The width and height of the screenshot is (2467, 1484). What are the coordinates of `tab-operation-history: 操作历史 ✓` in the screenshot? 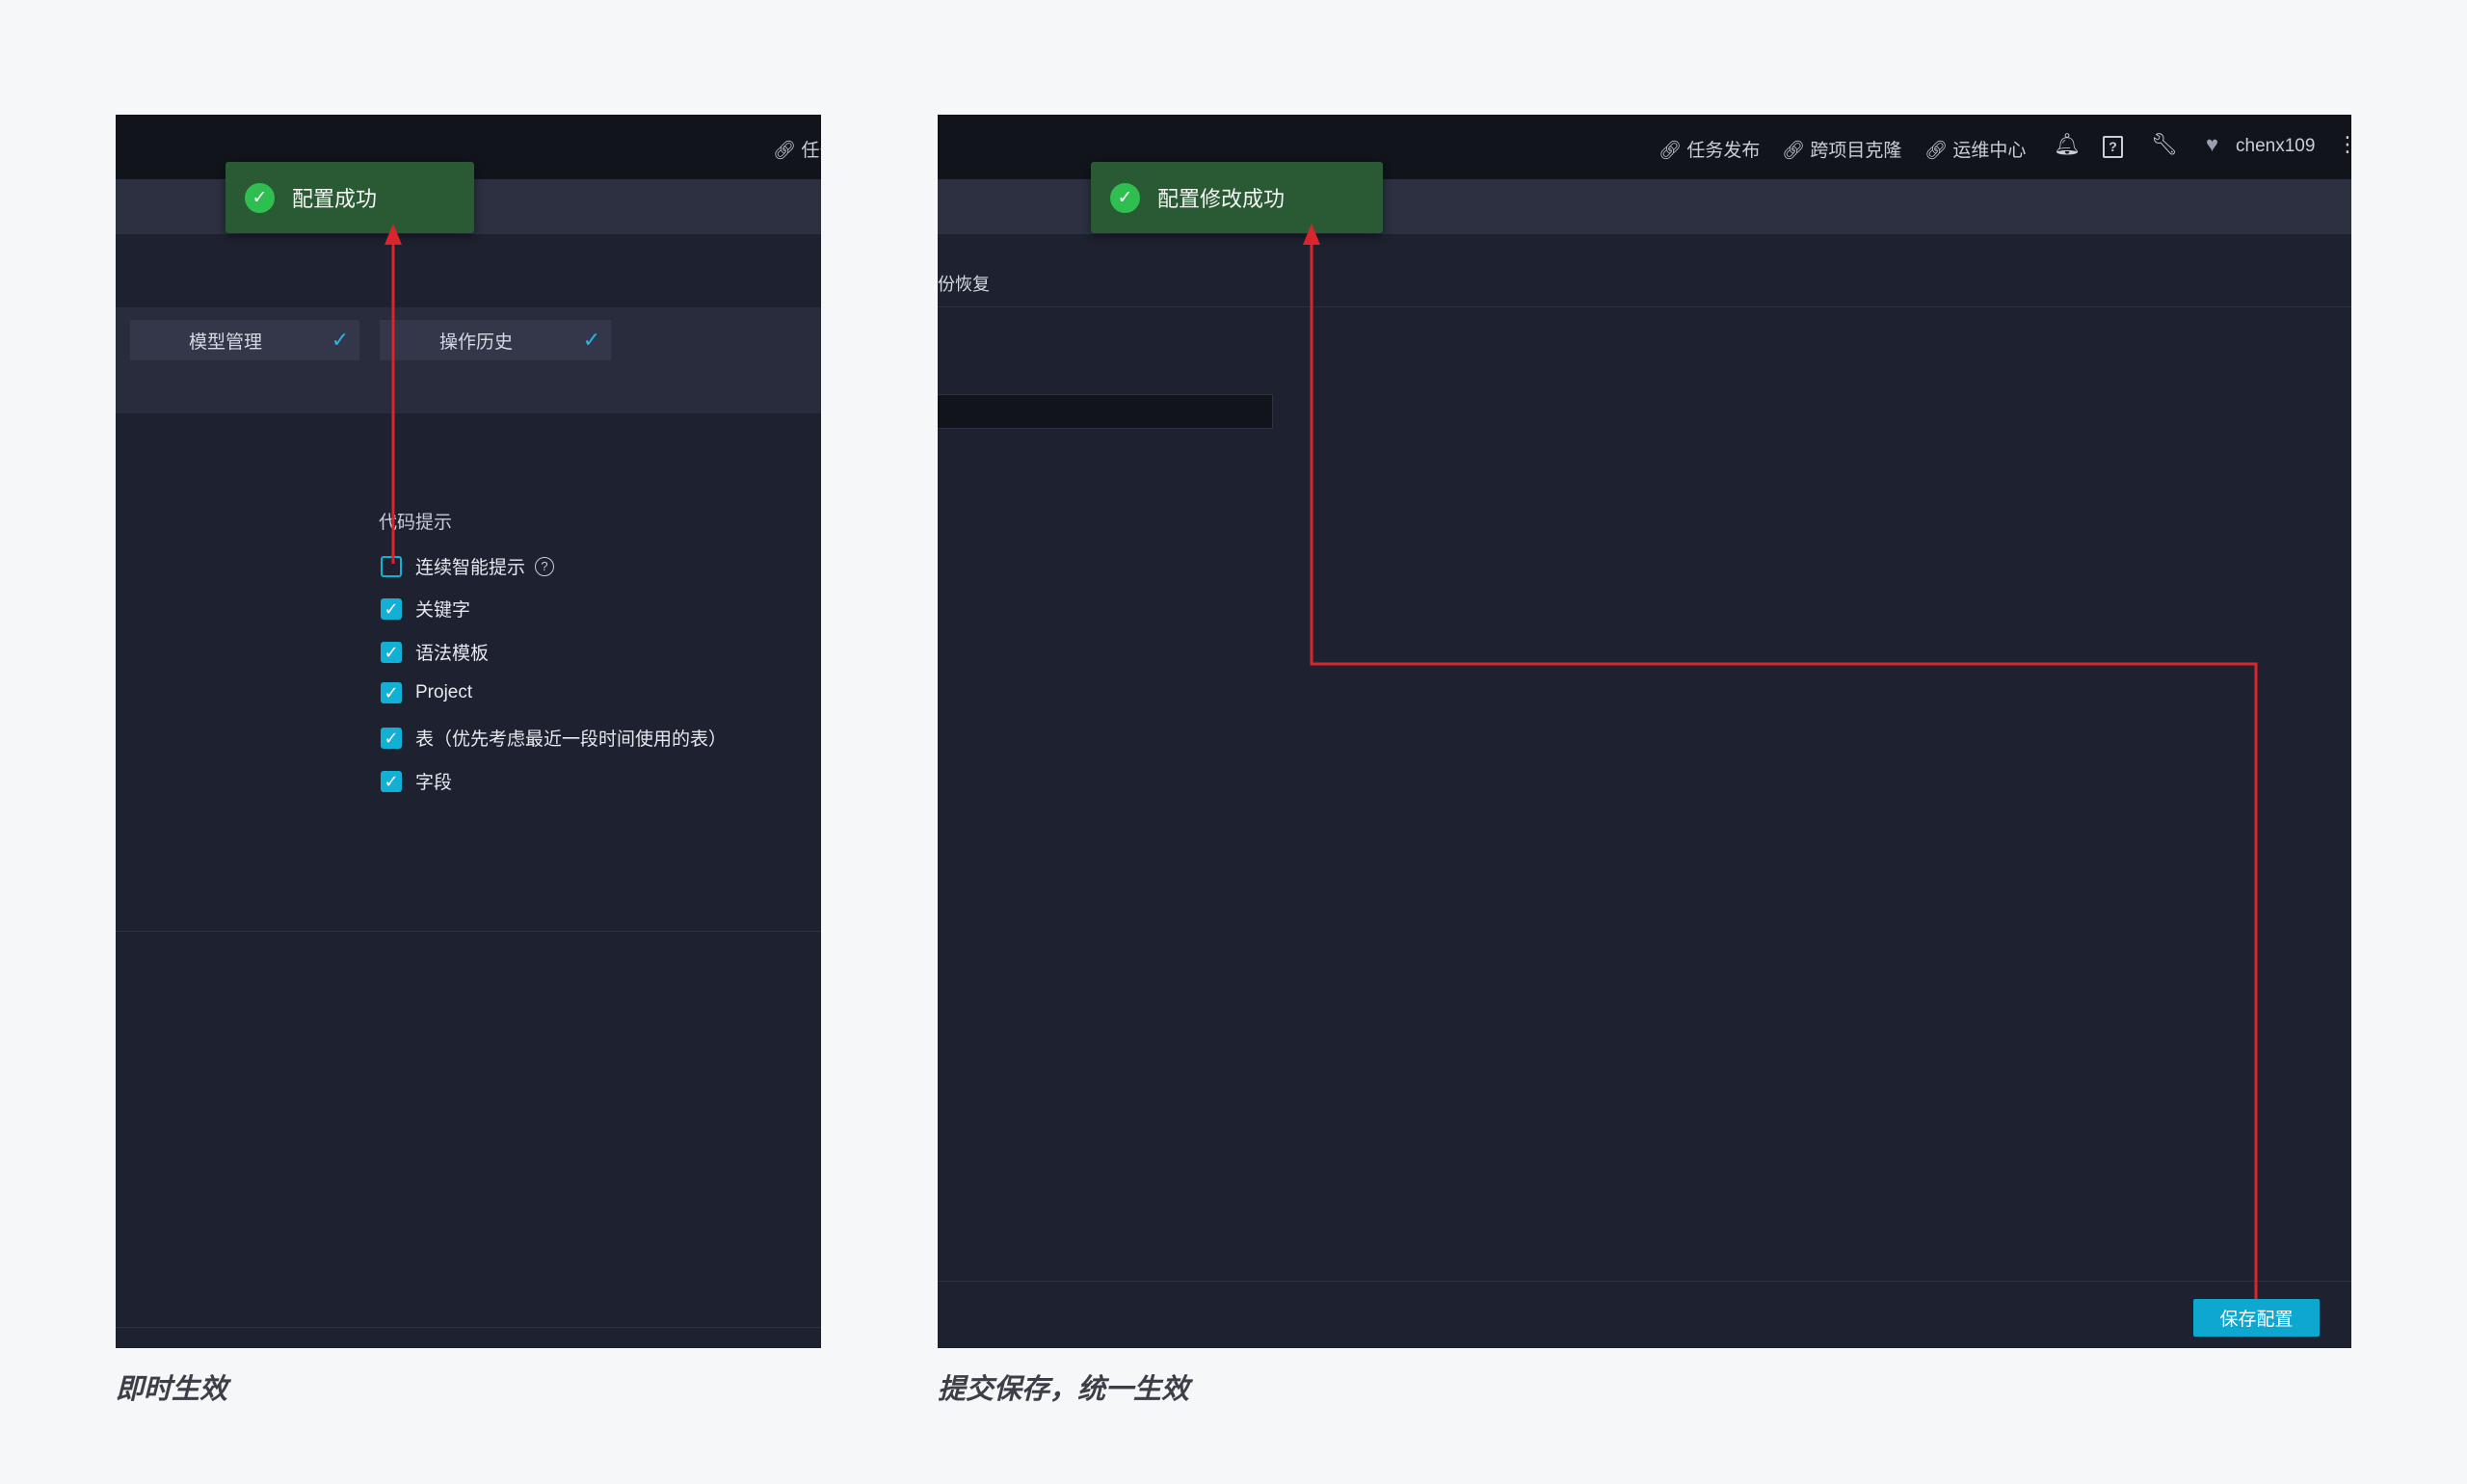 It's located at (495, 340).